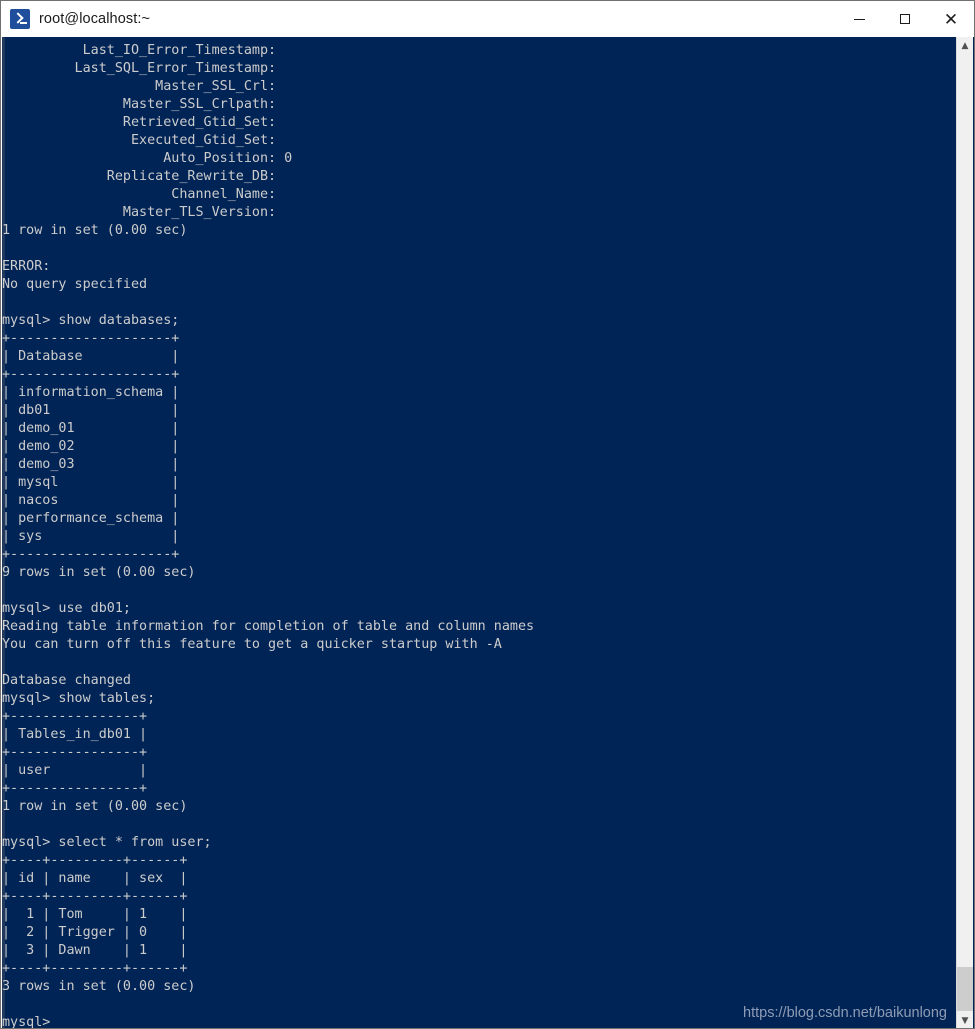  What do you see at coordinates (95, 19) in the screenshot?
I see `window-title: root@localhost:~` at bounding box center [95, 19].